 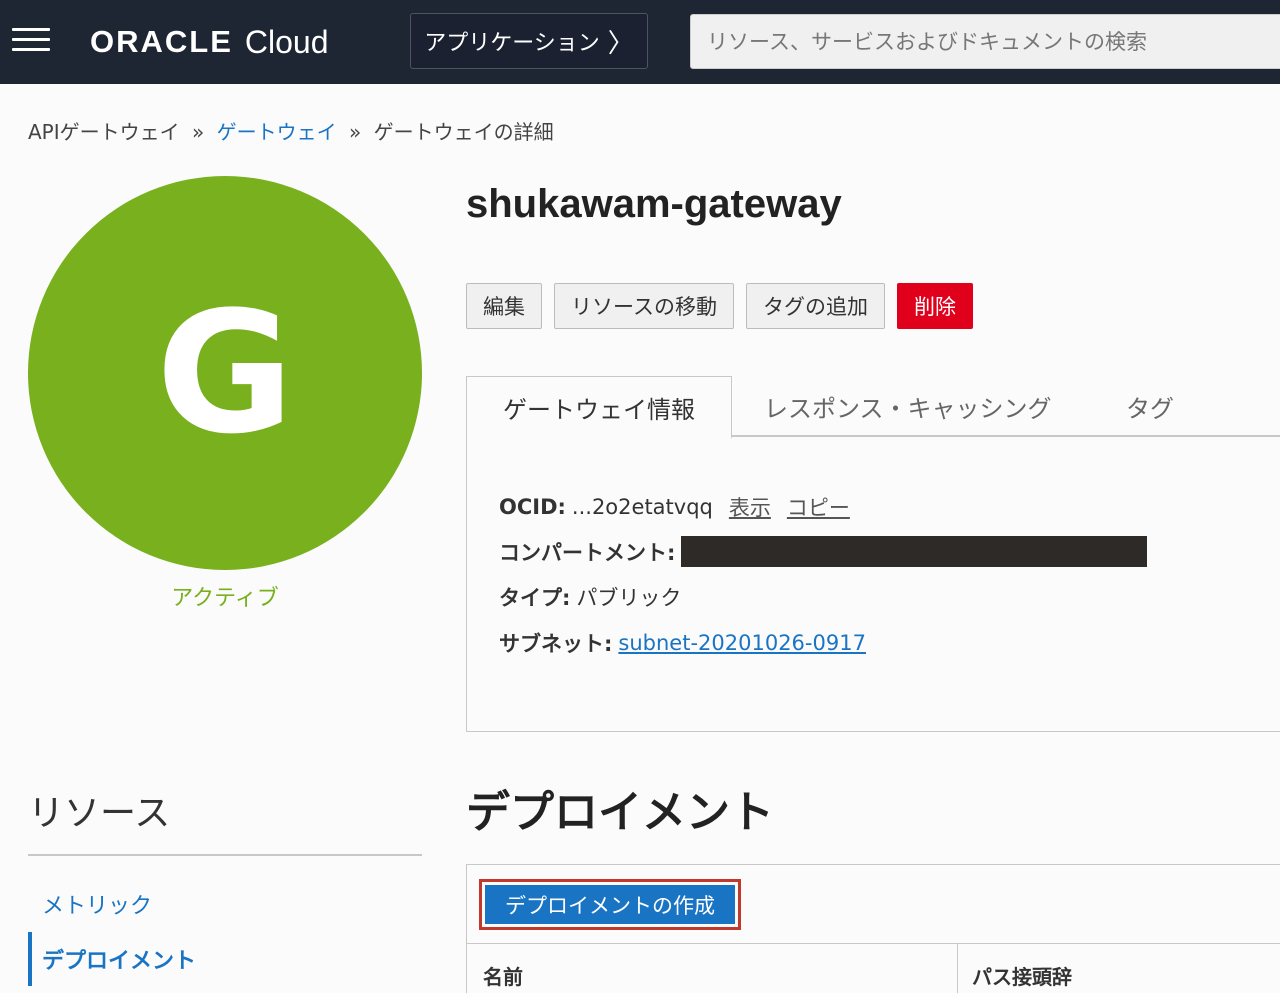 What do you see at coordinates (985, 41) in the screenshot?
I see `search-input` at bounding box center [985, 41].